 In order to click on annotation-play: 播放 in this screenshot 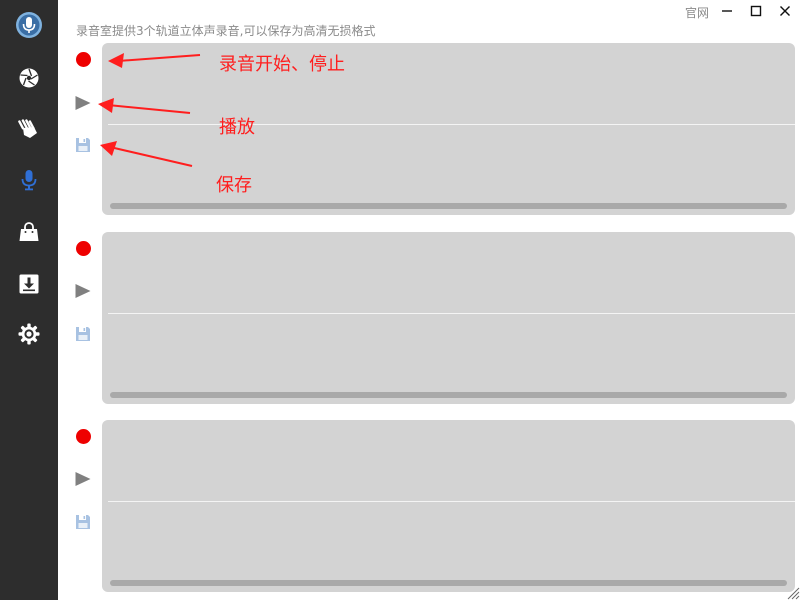, I will do `click(237, 127)`.